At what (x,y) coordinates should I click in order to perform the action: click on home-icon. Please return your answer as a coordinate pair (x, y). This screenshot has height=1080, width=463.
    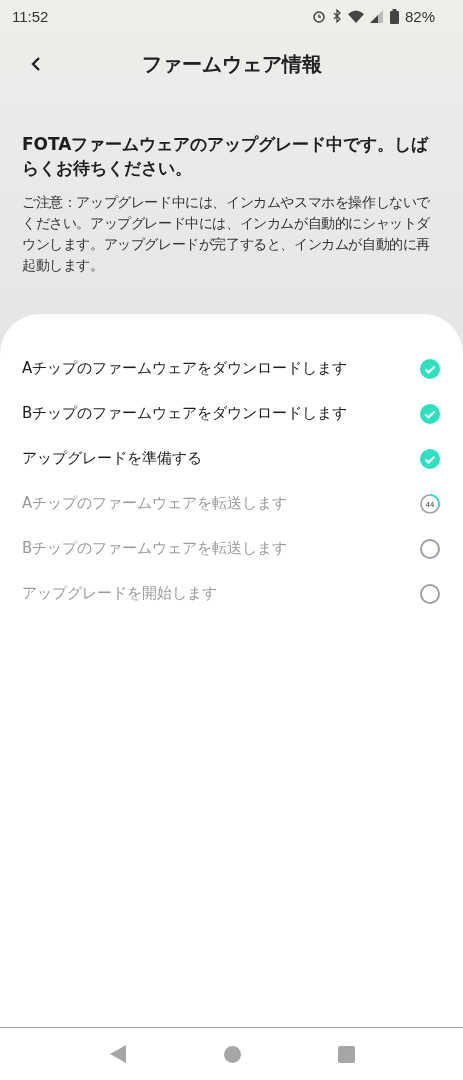
    Looking at the image, I should click on (232, 1054).